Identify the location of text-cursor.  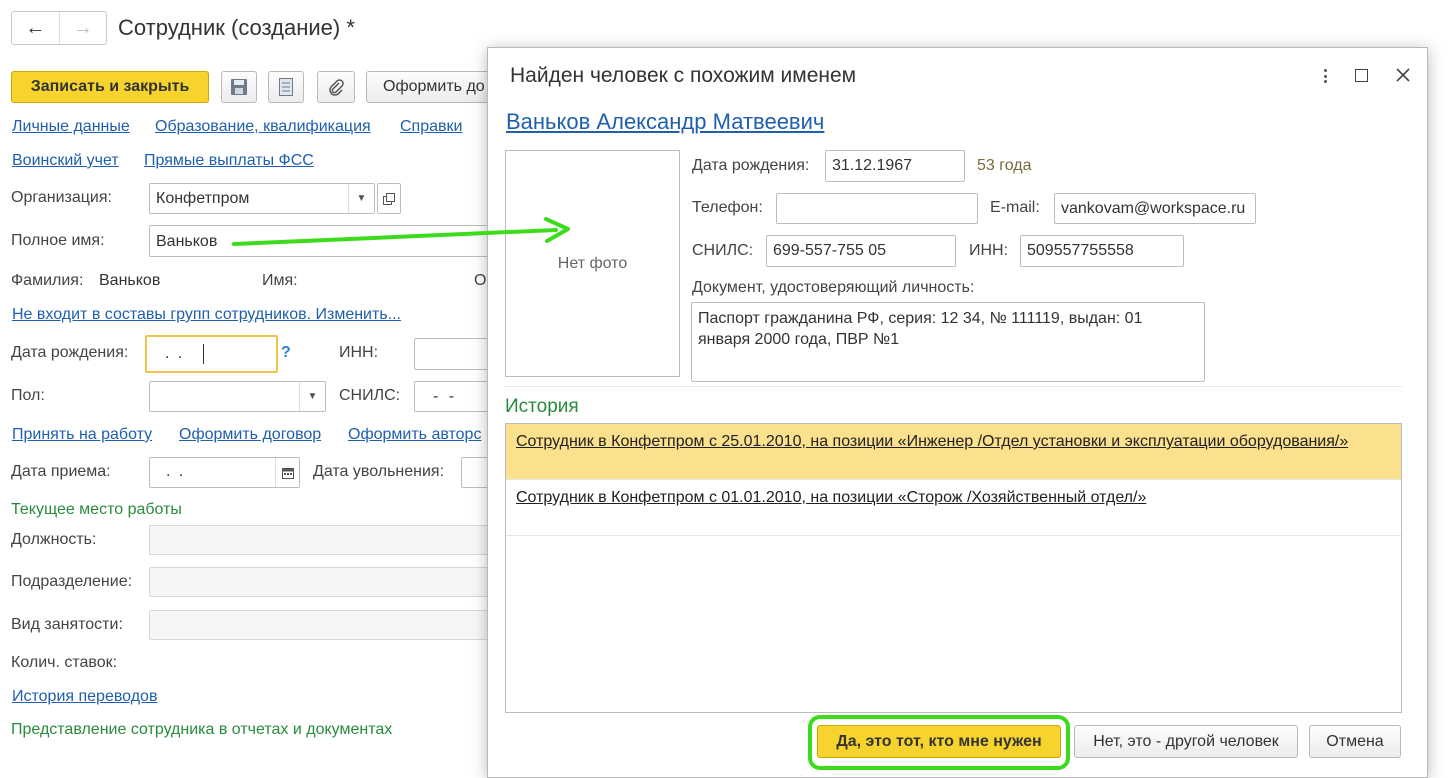
(203, 354).